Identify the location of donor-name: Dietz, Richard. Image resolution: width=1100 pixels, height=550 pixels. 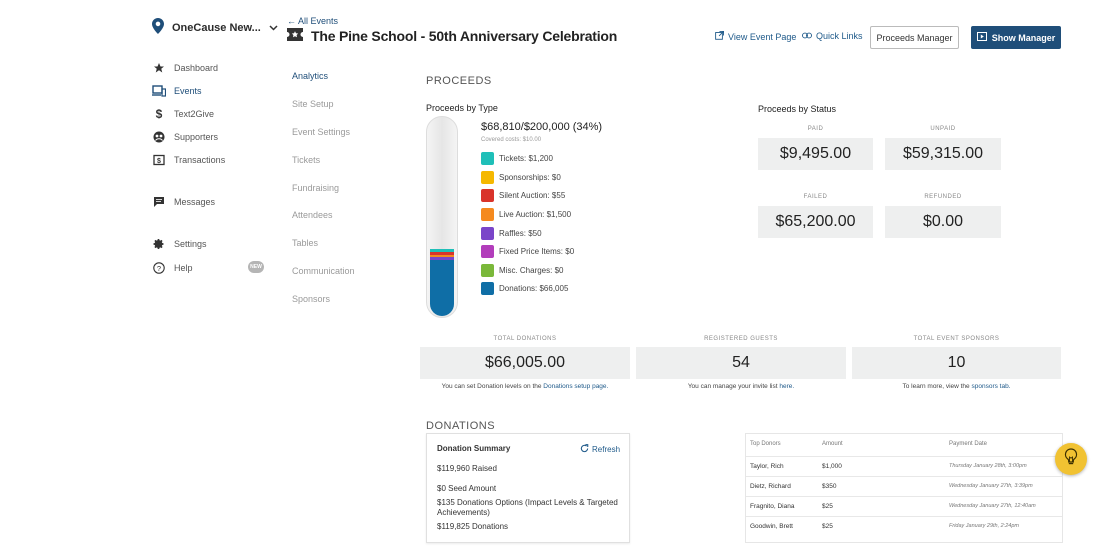
(770, 486).